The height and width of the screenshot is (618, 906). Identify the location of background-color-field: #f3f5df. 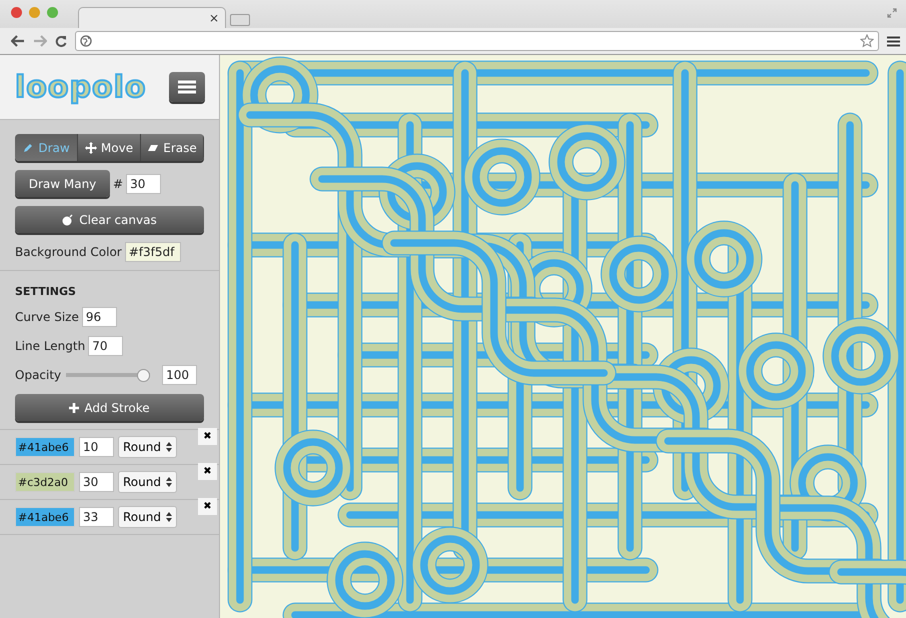
(152, 252).